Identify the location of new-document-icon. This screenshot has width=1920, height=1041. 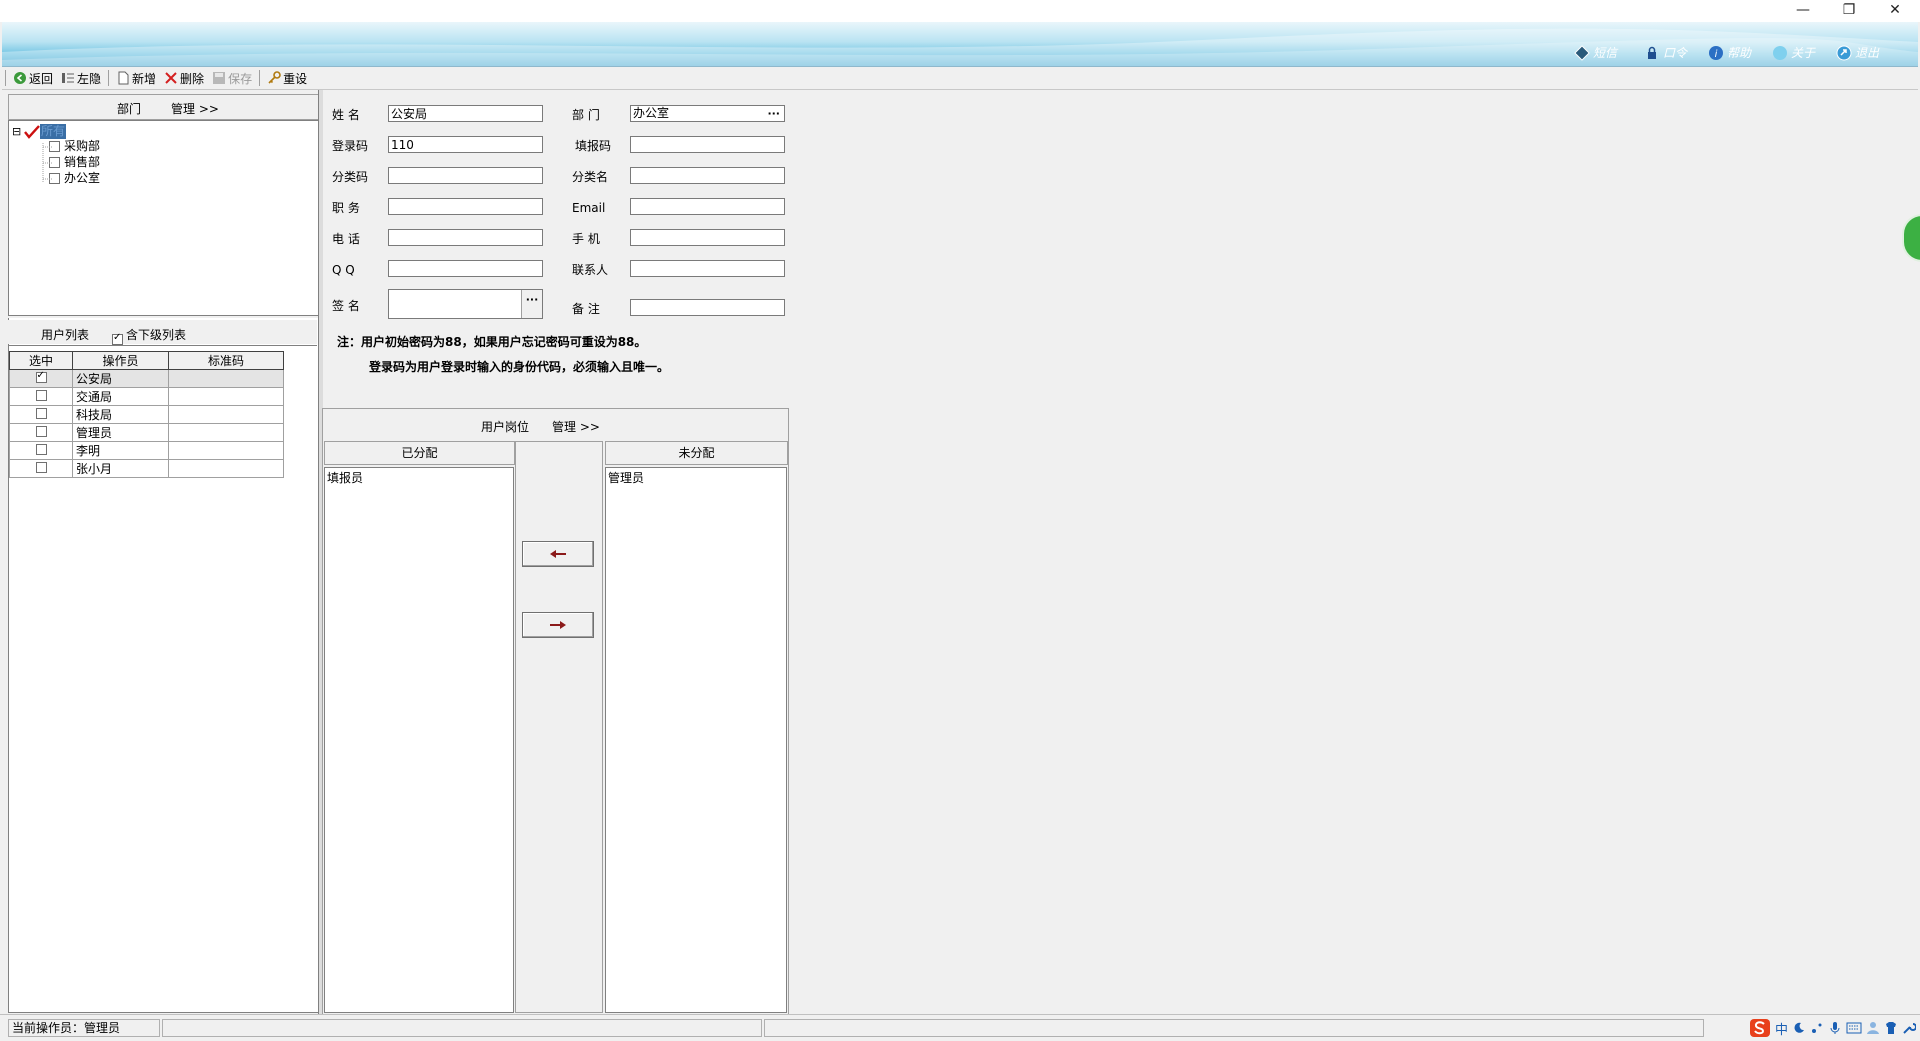
(123, 78).